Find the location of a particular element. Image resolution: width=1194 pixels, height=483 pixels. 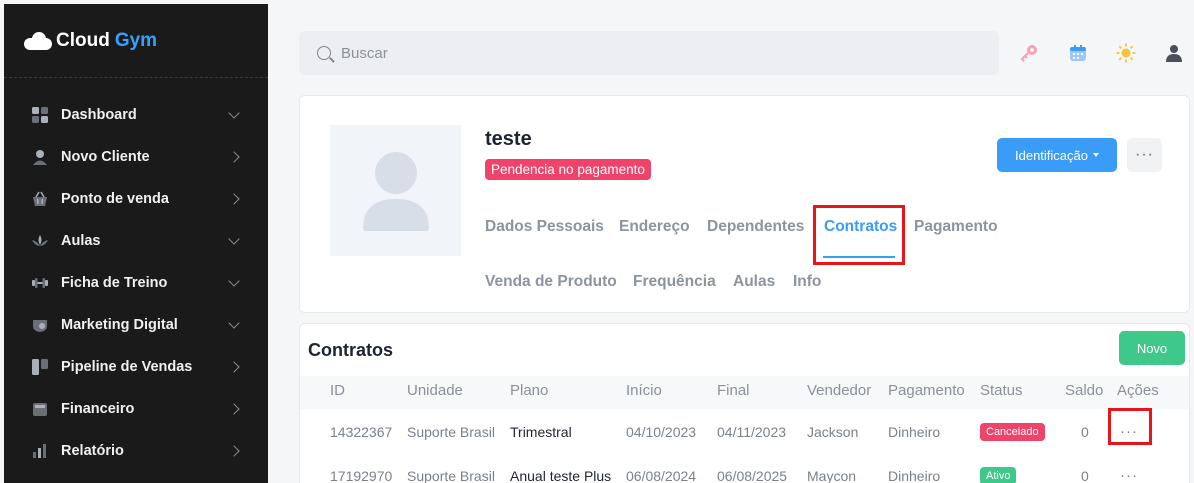

cell-final: 04/11/2023 is located at coordinates (752, 432).